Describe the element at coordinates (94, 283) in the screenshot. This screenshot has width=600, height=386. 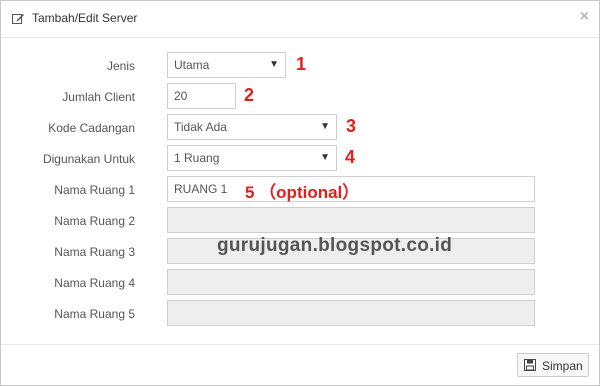
I see `nama-ruang-4-label: Nama Ruang 4` at that location.